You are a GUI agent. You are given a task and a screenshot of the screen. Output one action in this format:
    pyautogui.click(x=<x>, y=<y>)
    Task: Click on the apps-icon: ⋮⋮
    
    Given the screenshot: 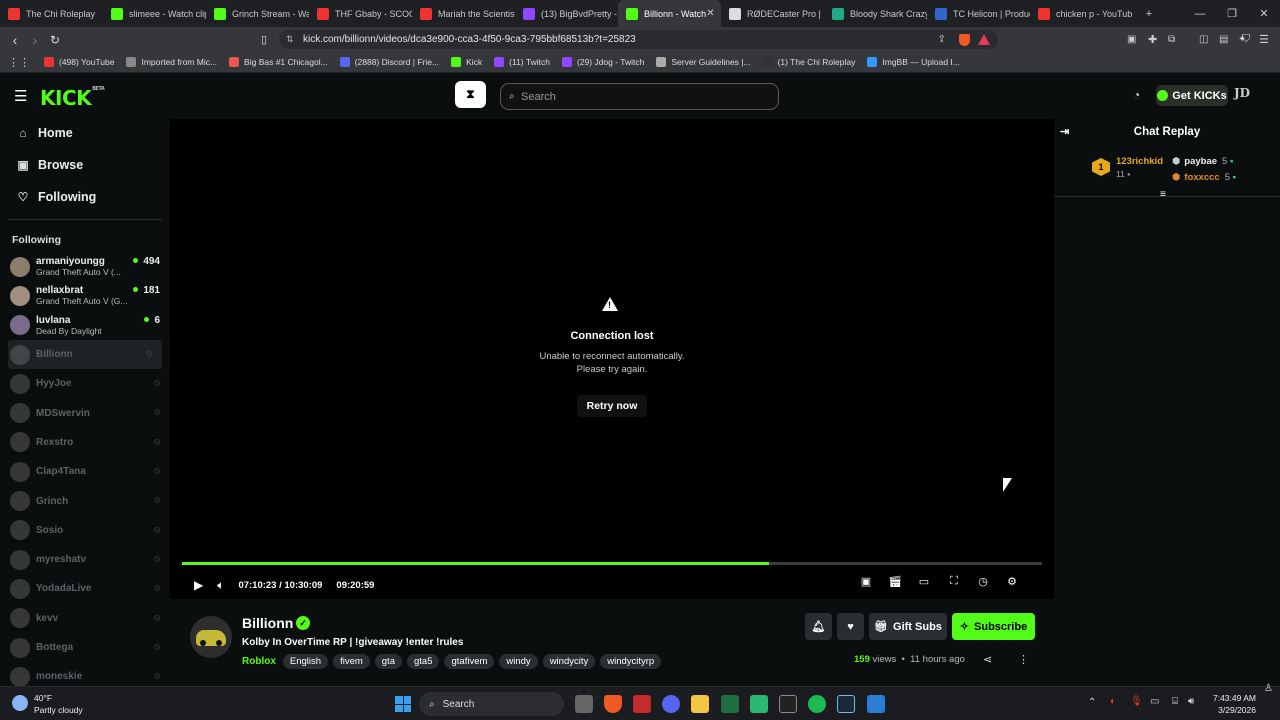 What is the action you would take?
    pyautogui.click(x=19, y=62)
    